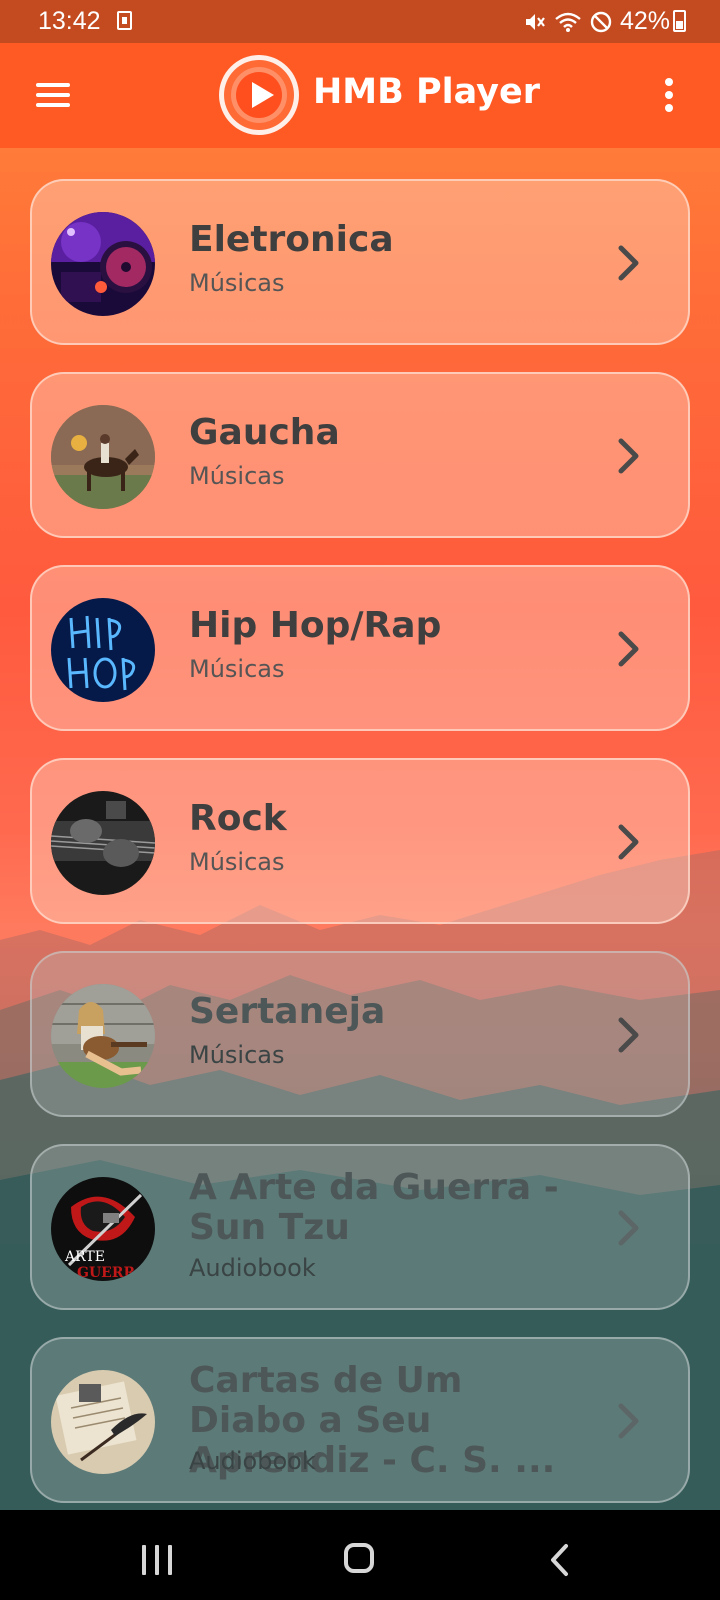  I want to click on category-card-hip-hop-rap: Hip Hop/Rap Músicas, so click(360, 648).